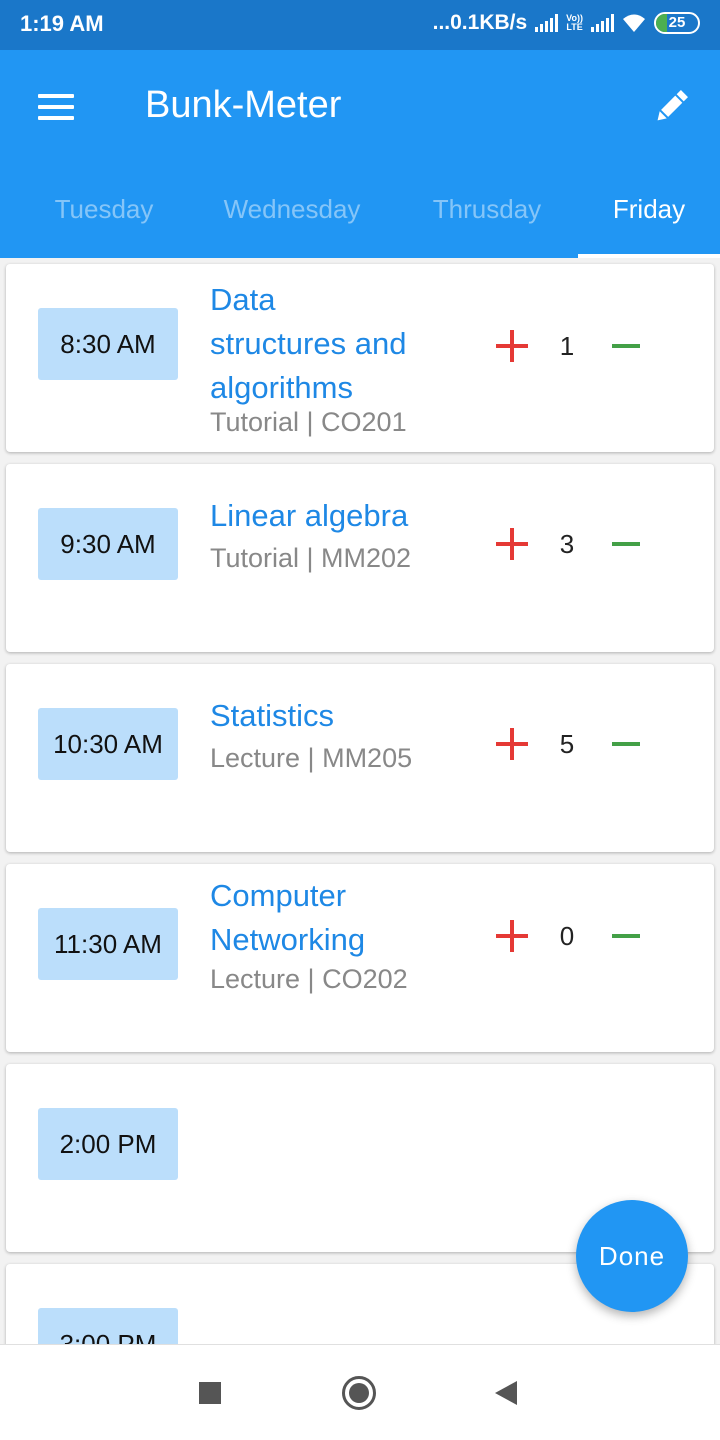  Describe the element at coordinates (309, 979) in the screenshot. I see `course-meta: Lecture | CO202` at that location.